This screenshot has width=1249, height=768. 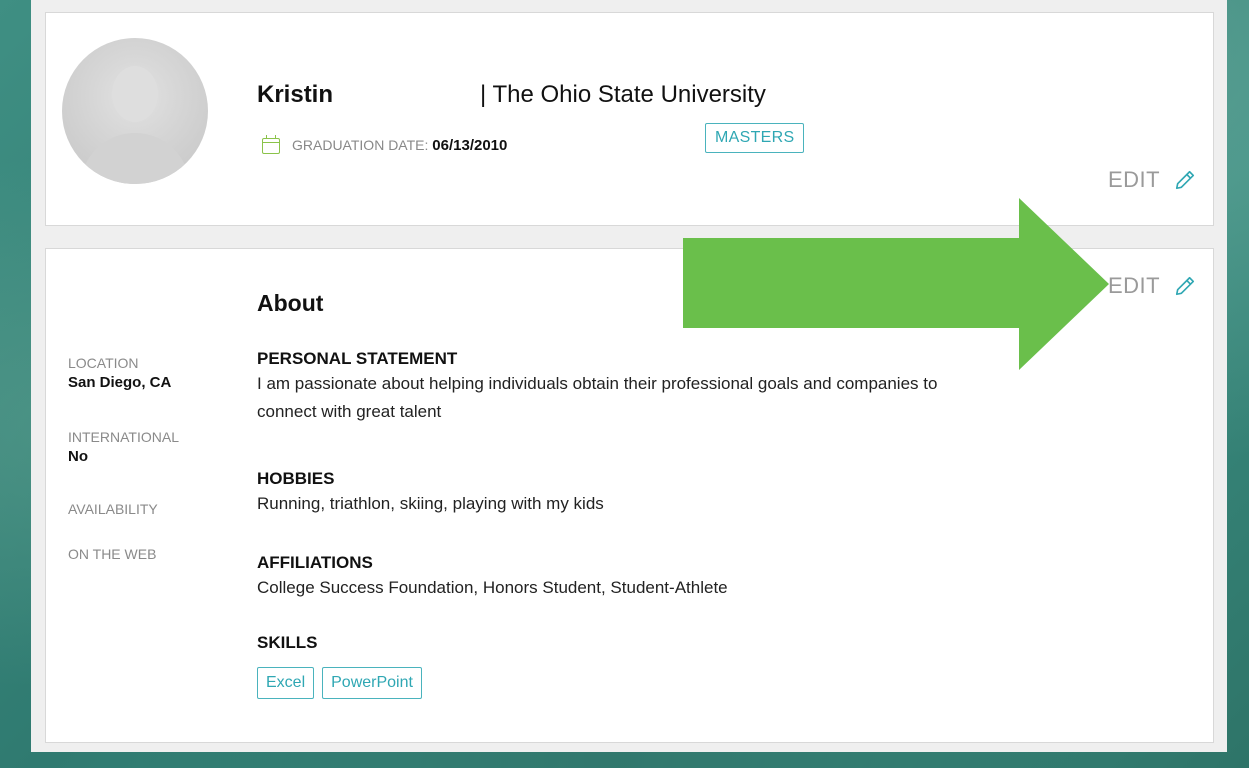 I want to click on graduation-date: 06/13/2010, so click(x=470, y=145).